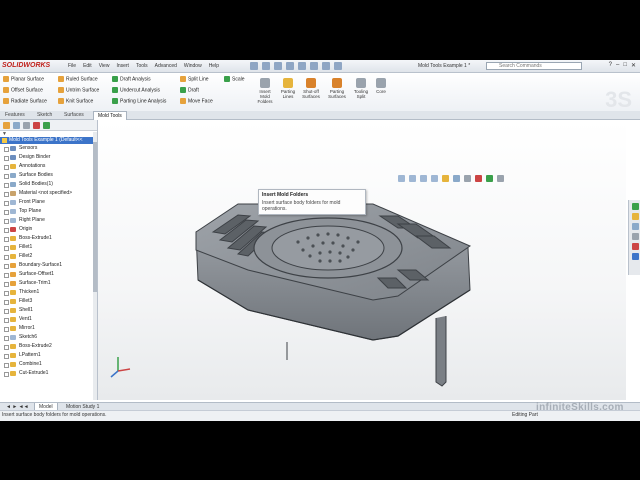  Describe the element at coordinates (489, 178) in the screenshot. I see `apply-scene-icon` at that location.